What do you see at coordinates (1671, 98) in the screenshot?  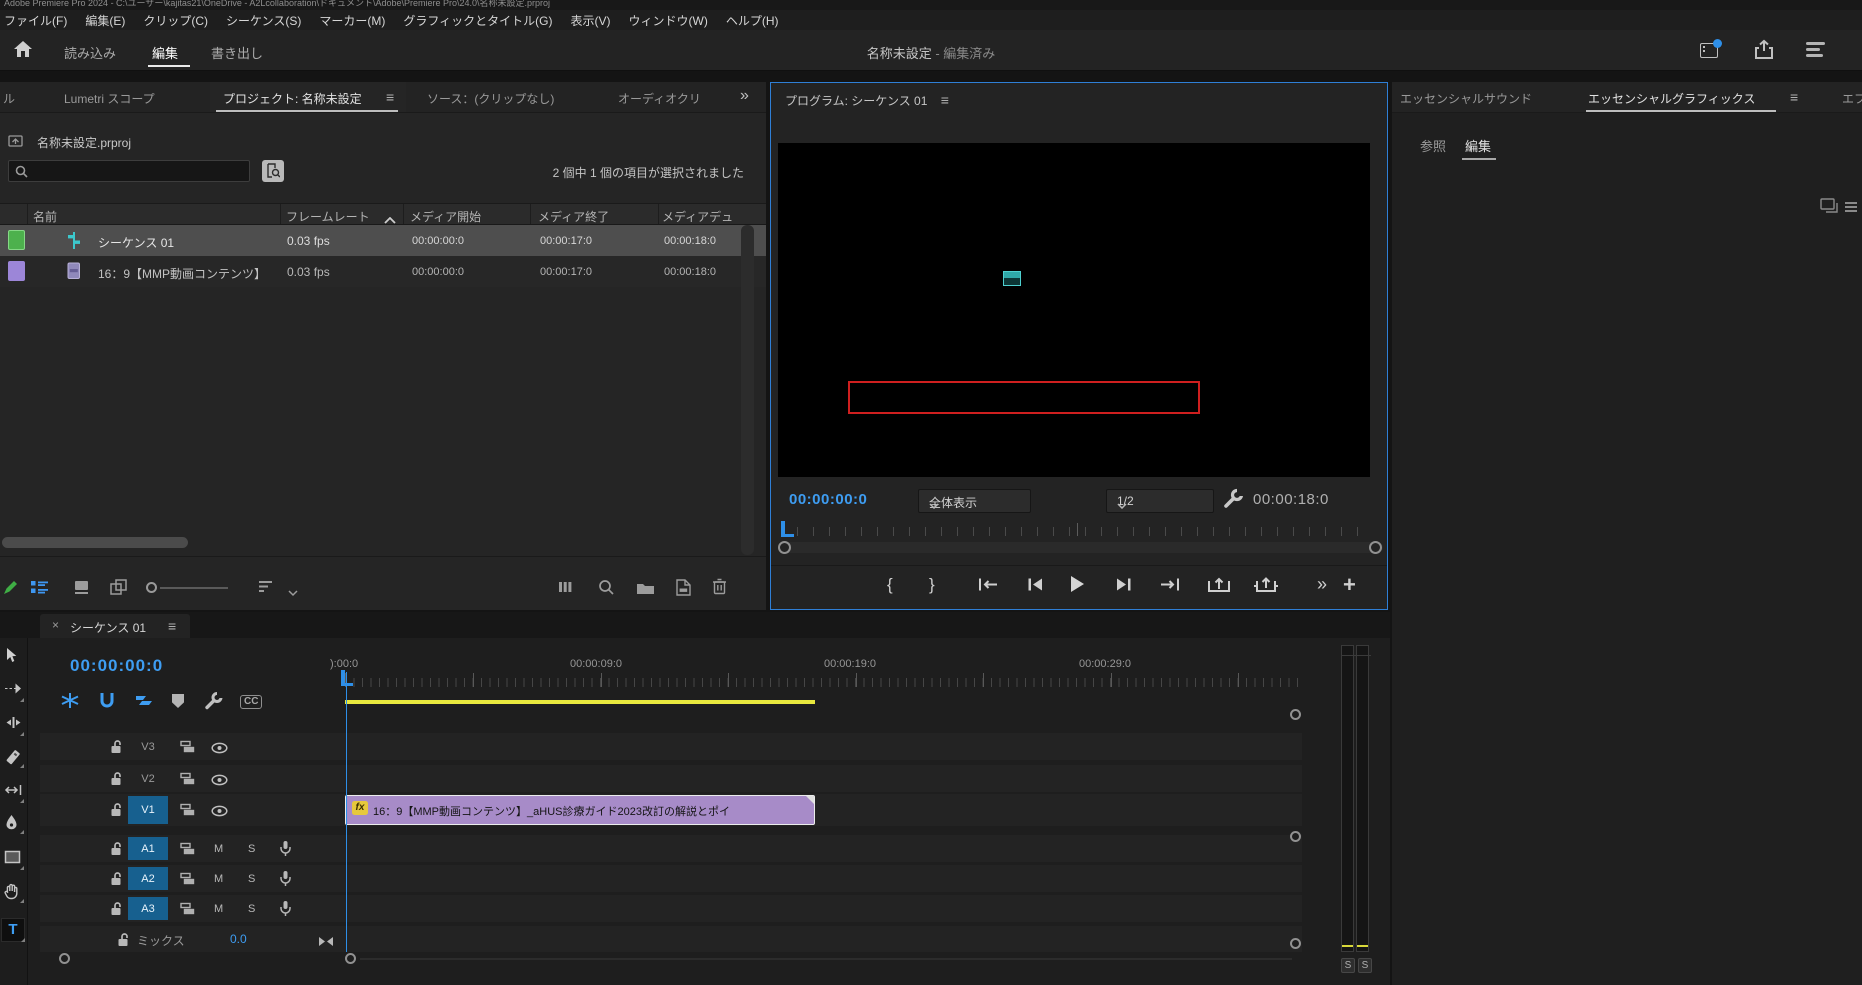 I see `tab-essential-graphics: エッセンシャルグラフィックス` at bounding box center [1671, 98].